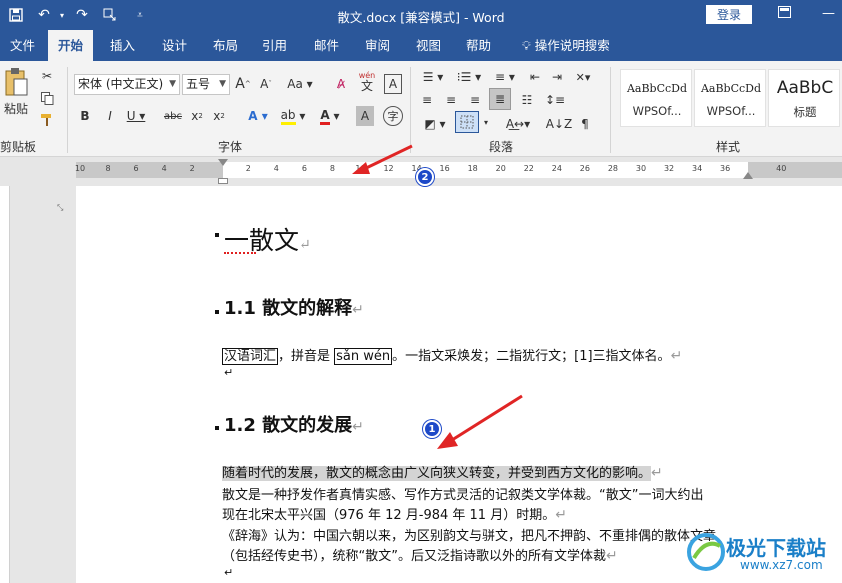 The width and height of the screenshot is (842, 583). I want to click on arrow-2-line, so click(387, 158).